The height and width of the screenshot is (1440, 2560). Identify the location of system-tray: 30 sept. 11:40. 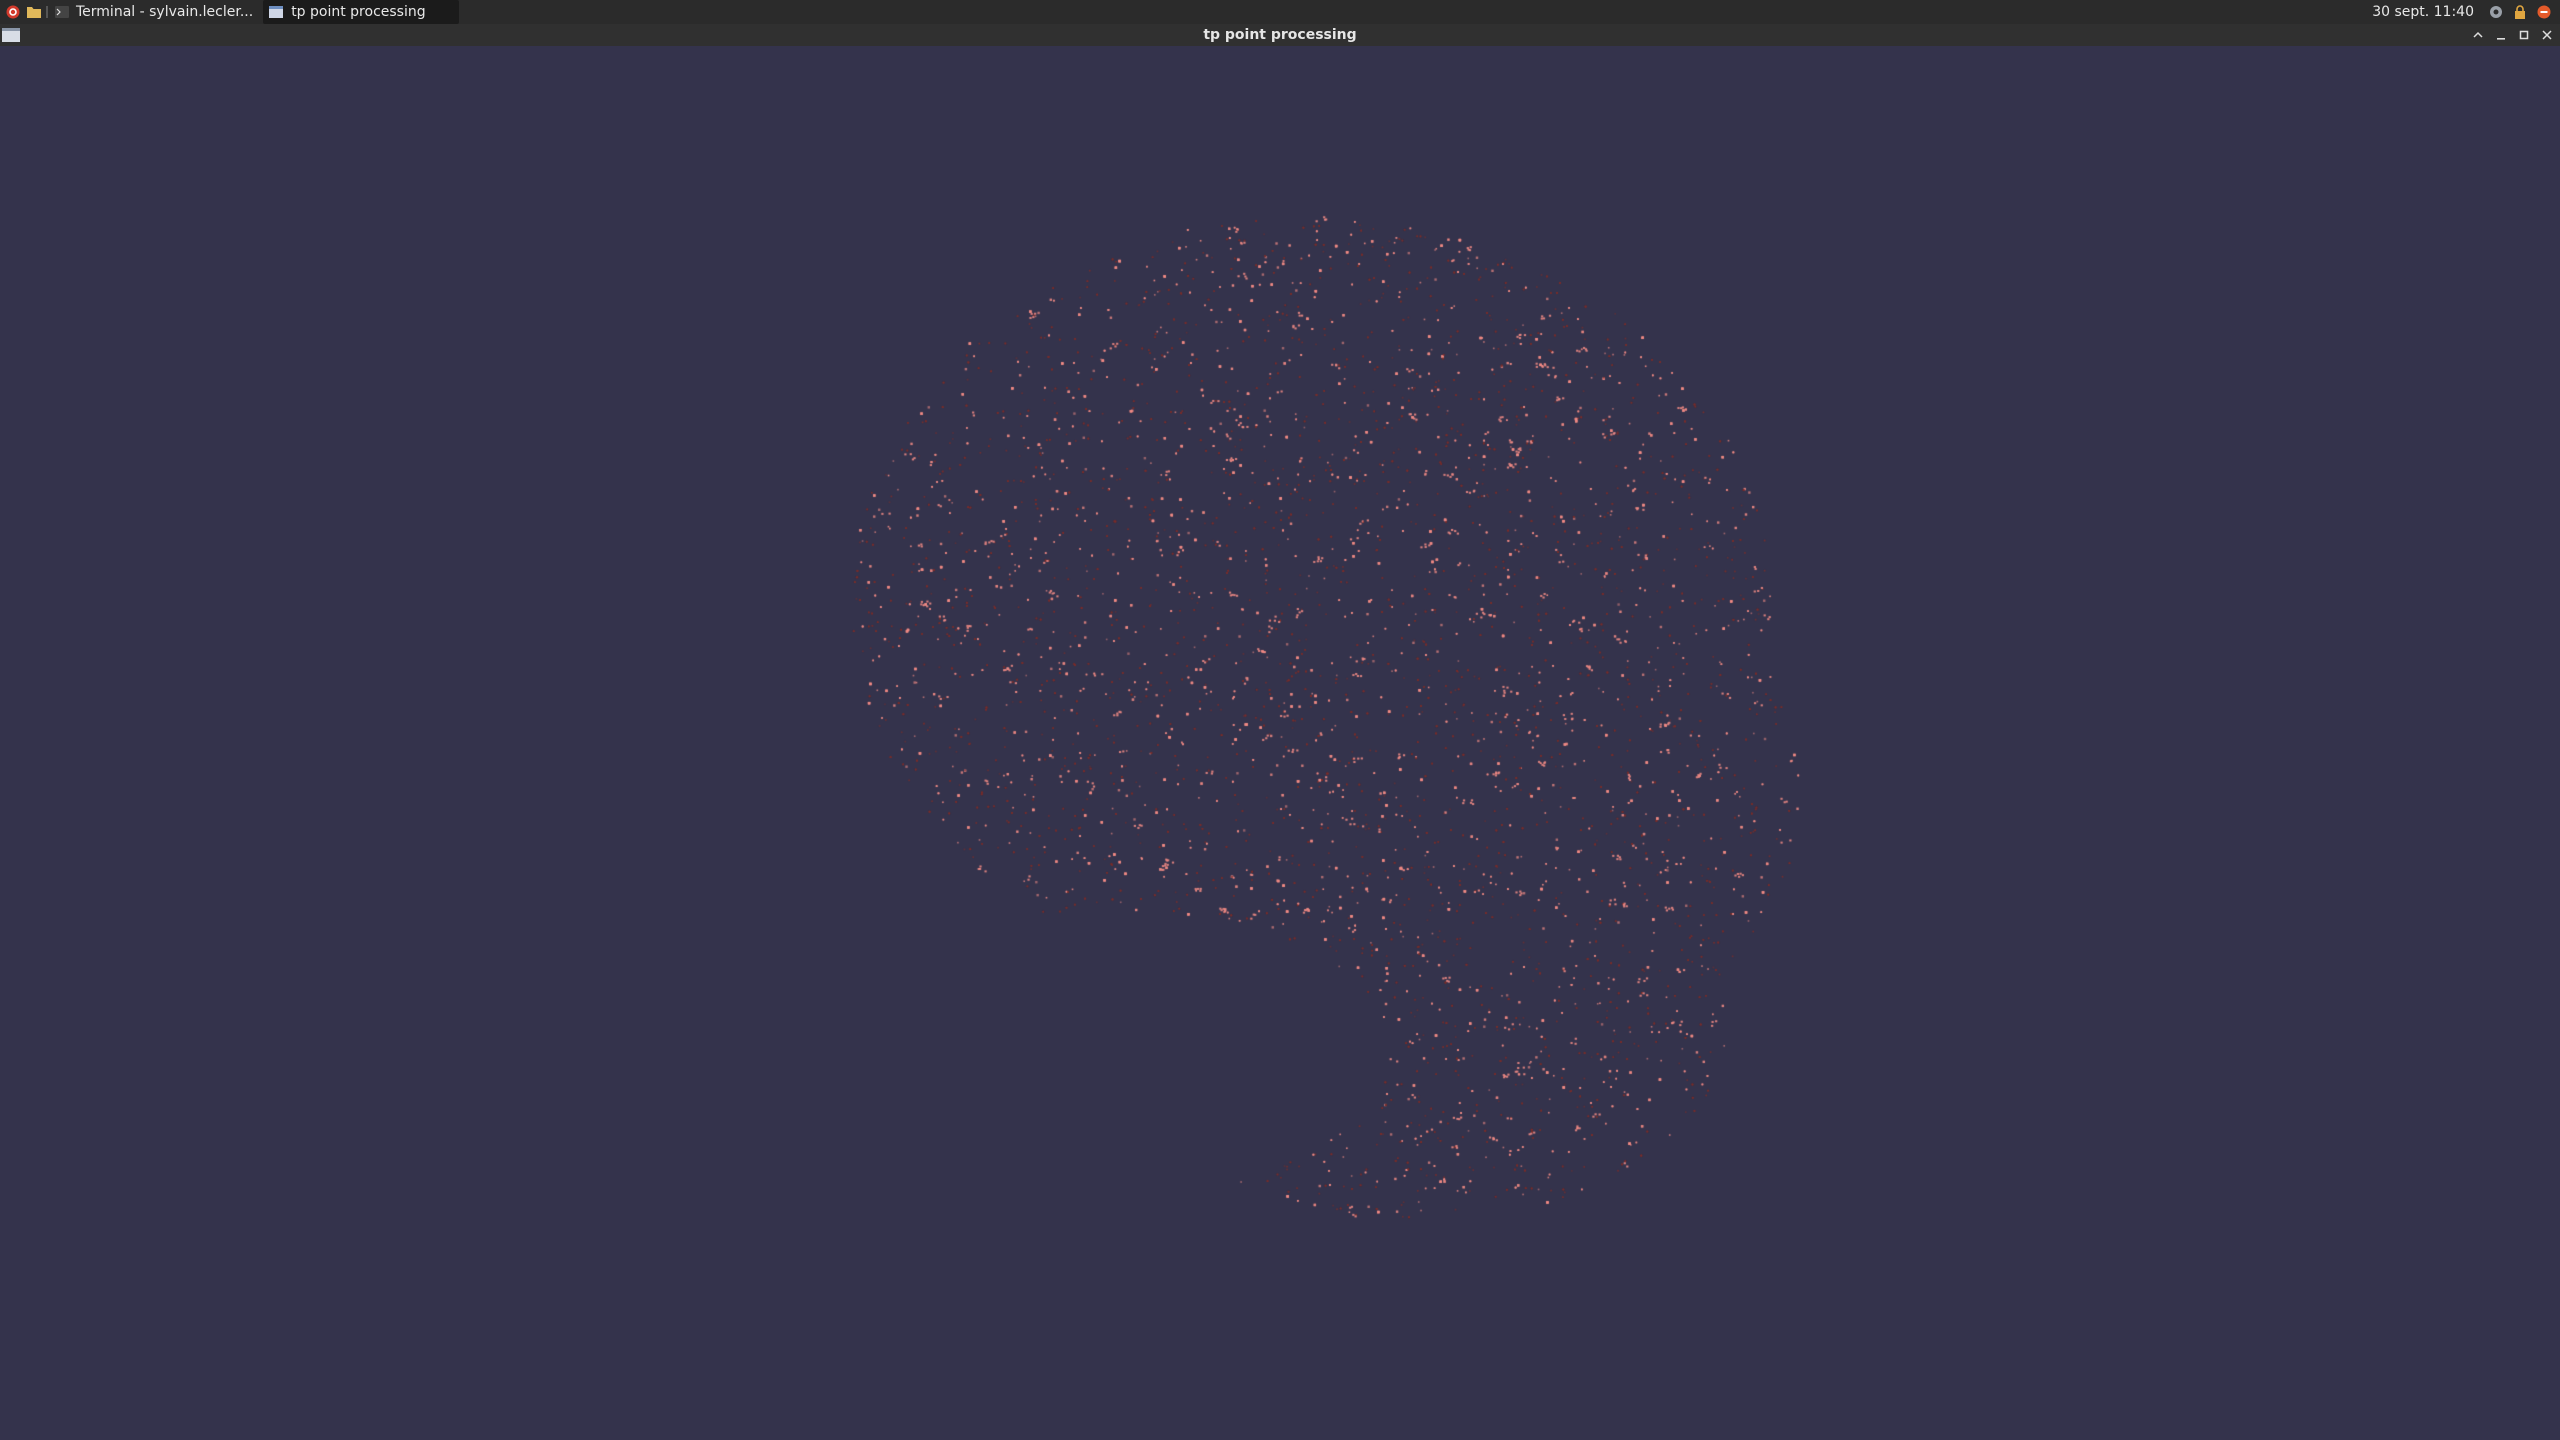
(2466, 12).